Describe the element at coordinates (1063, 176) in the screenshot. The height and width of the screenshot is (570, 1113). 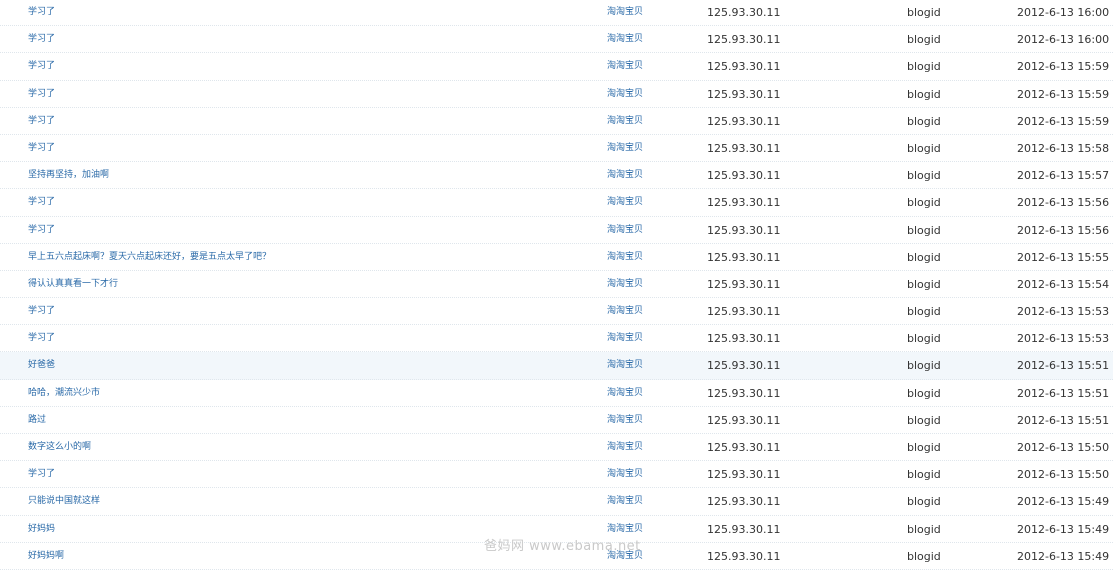
I see `comment-time: 2012-6-13 15:57` at that location.